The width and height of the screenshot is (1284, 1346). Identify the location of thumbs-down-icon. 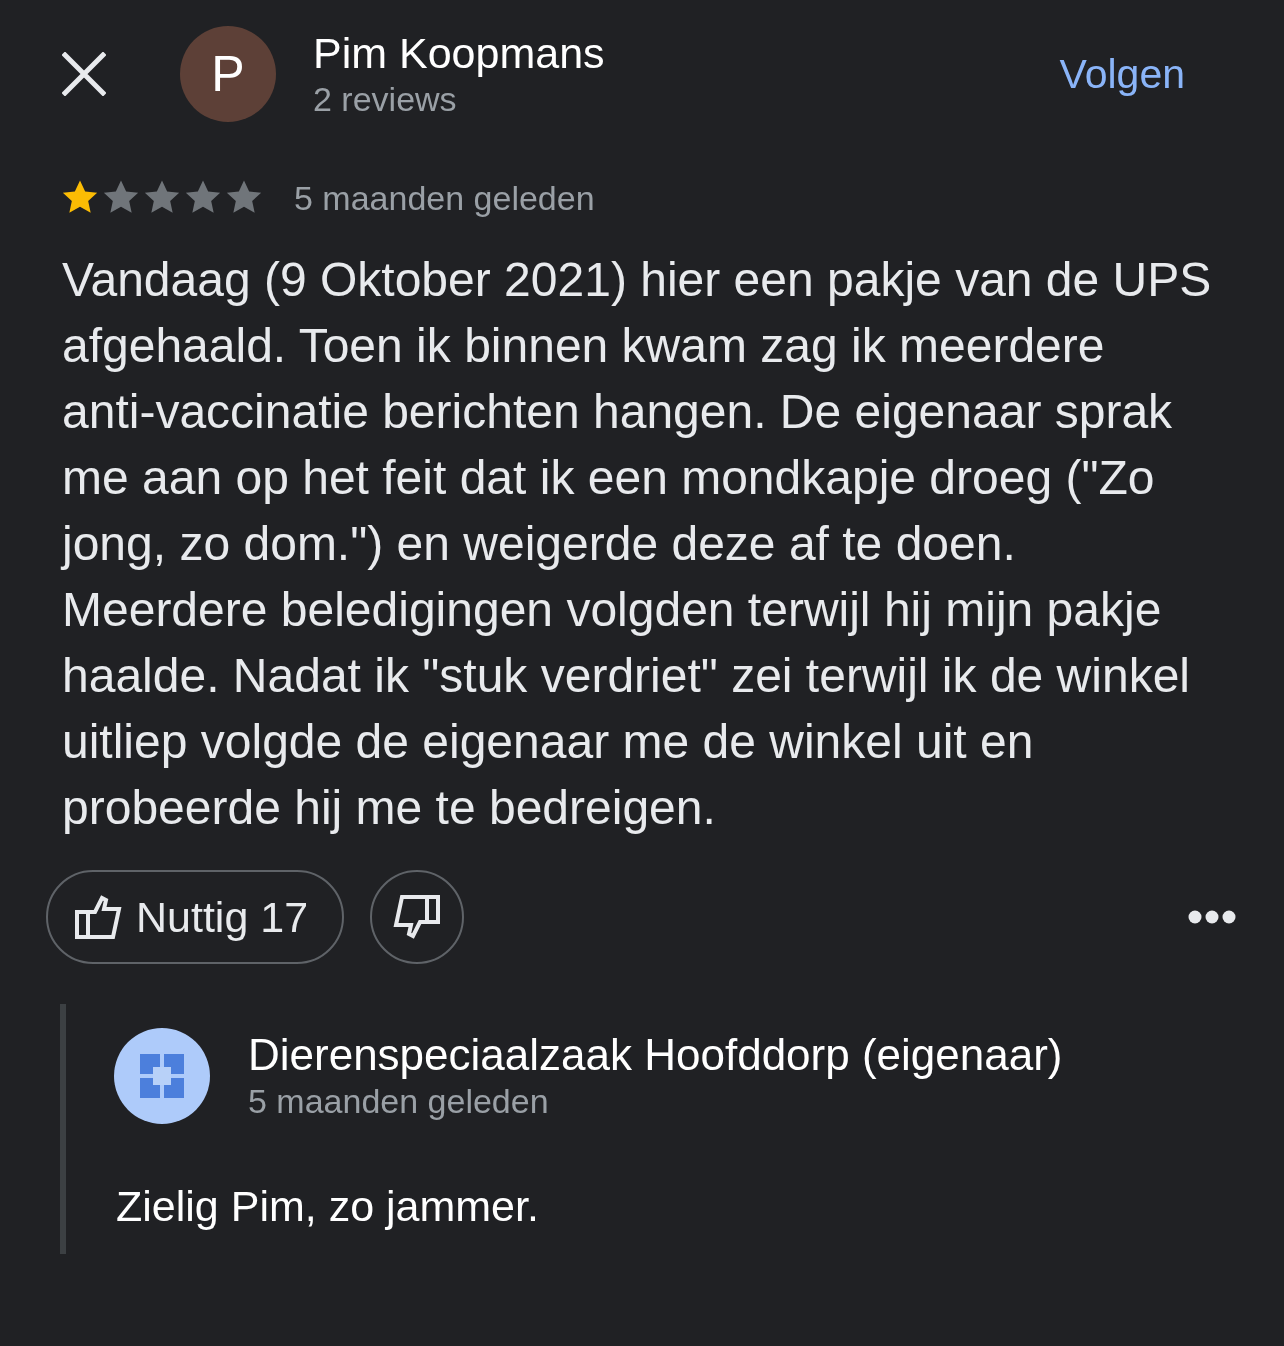
(417, 917).